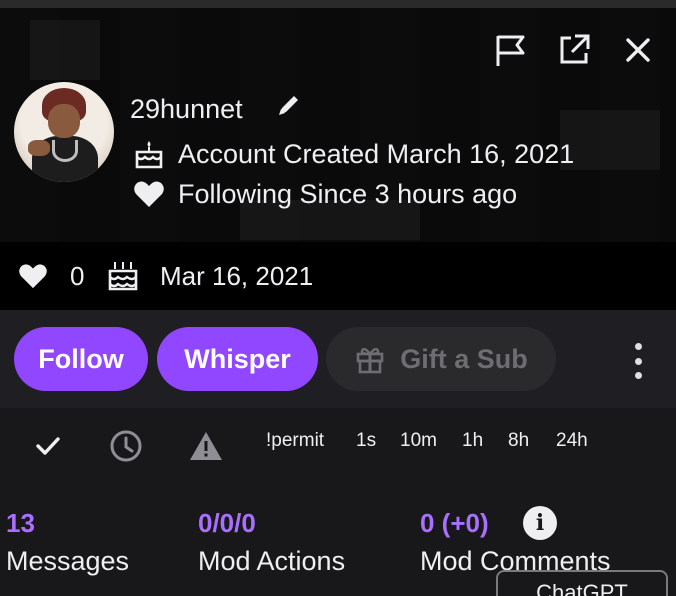  Describe the element at coordinates (295, 441) in the screenshot. I see `timeout-permit: !permit` at that location.